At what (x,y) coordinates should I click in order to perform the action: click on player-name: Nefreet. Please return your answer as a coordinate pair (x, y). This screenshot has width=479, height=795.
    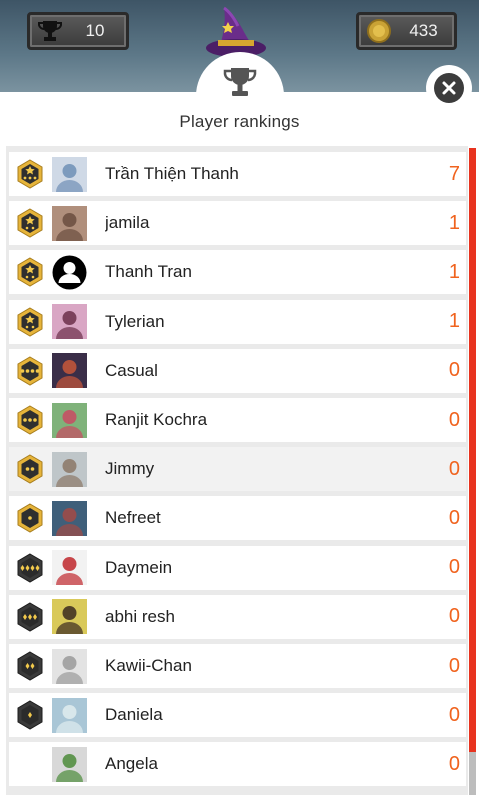
    Looking at the image, I should click on (133, 518).